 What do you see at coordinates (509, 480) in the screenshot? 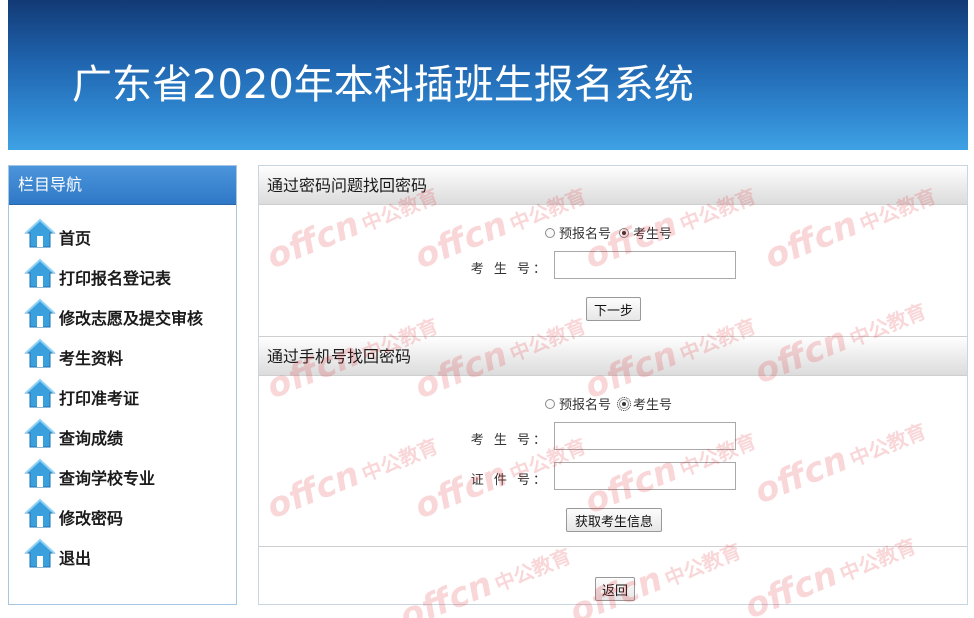
I see `id-no-label: 证 件 号：` at bounding box center [509, 480].